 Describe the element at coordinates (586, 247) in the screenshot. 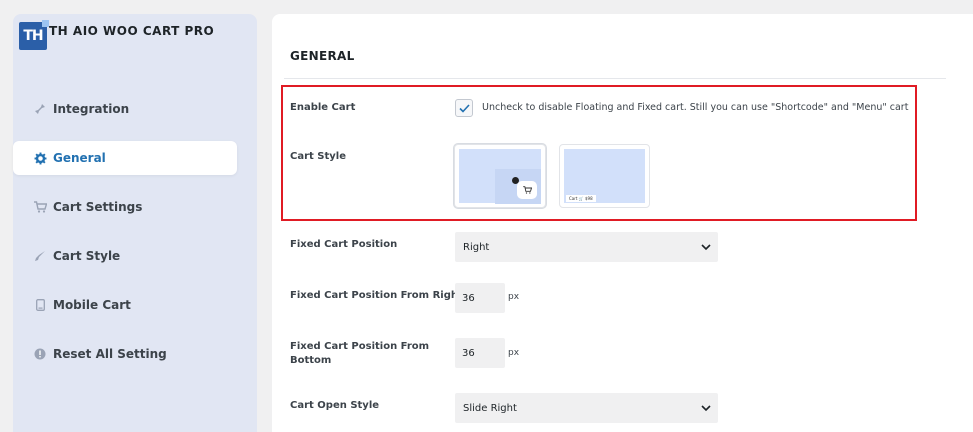

I see `fixed-cart-position-select: Right` at that location.